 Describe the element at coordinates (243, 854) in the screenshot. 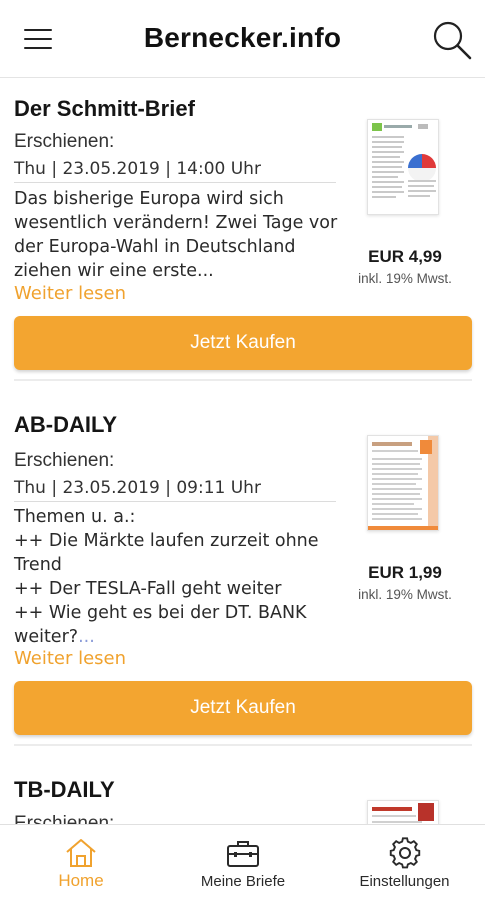

I see `briefcase-icon` at that location.